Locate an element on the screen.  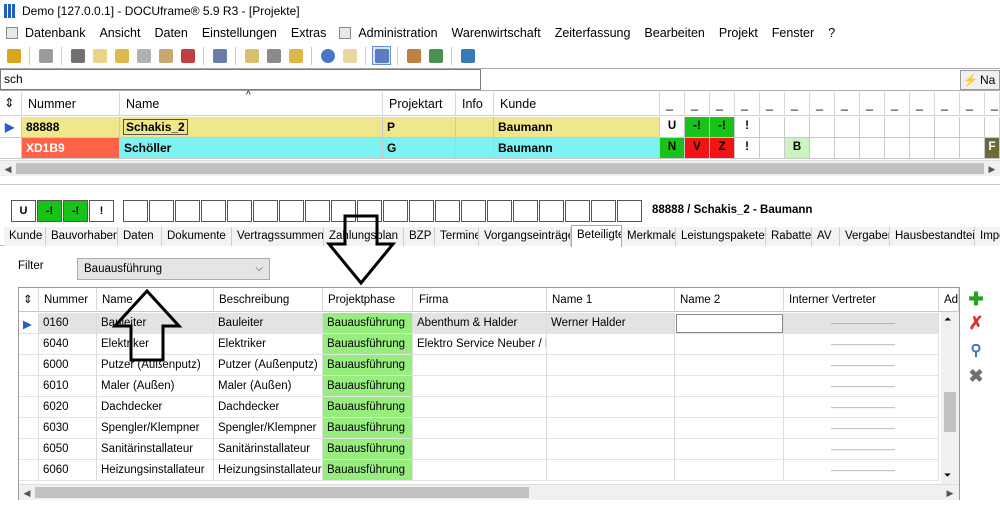
tag-icon is located at coordinates (143, 55).